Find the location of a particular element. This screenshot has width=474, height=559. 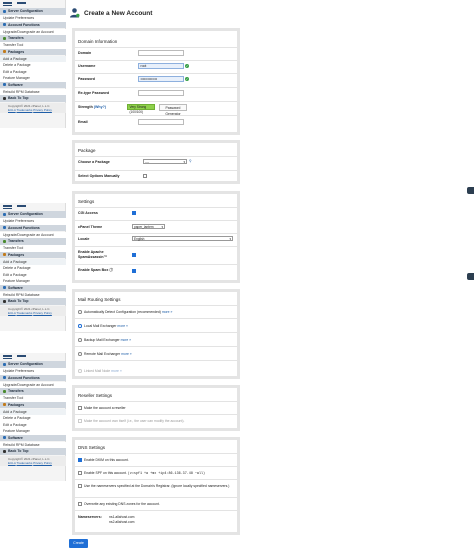

create-button: Create is located at coordinates (78, 543).